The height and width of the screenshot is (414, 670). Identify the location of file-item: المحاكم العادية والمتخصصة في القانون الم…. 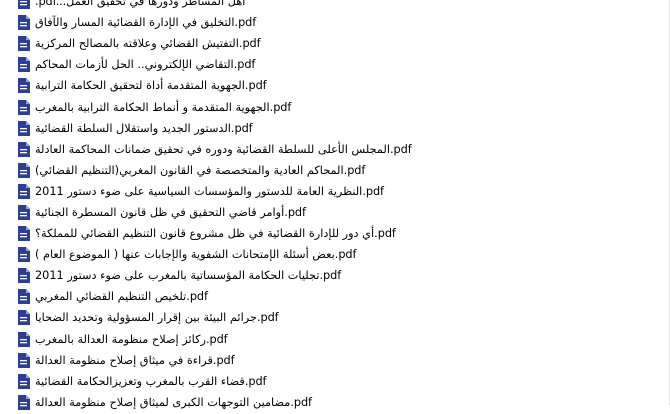
(335, 170).